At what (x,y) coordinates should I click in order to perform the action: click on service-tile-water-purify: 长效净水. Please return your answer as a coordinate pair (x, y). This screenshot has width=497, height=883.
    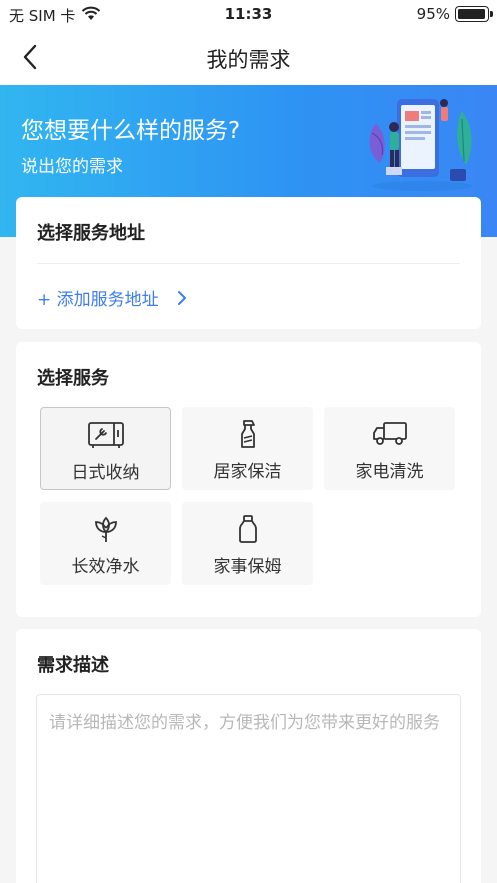
    Looking at the image, I should click on (105, 543).